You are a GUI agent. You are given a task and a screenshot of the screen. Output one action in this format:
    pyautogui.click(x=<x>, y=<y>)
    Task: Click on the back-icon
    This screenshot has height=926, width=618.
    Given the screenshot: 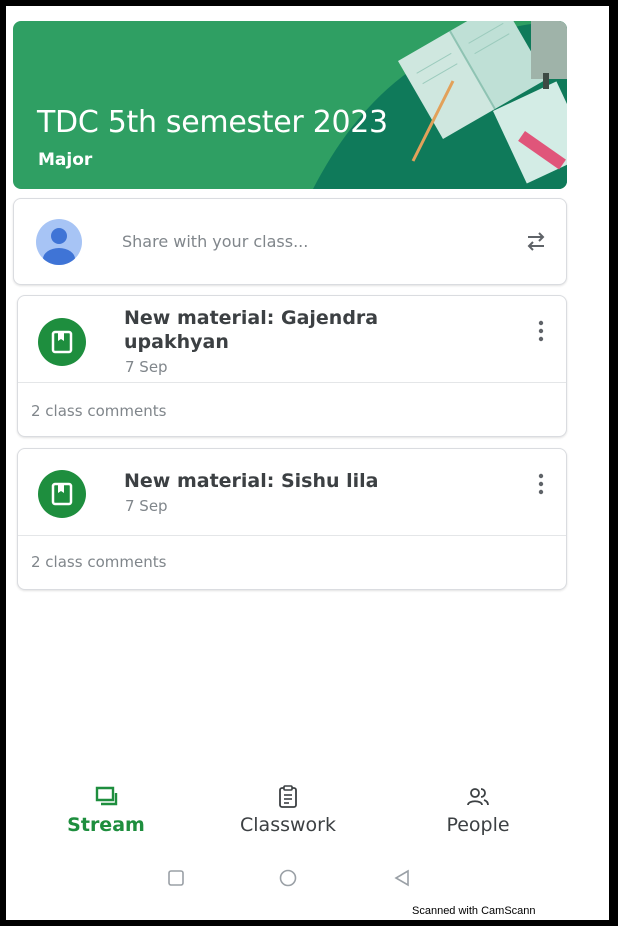 What is the action you would take?
    pyautogui.click(x=402, y=878)
    